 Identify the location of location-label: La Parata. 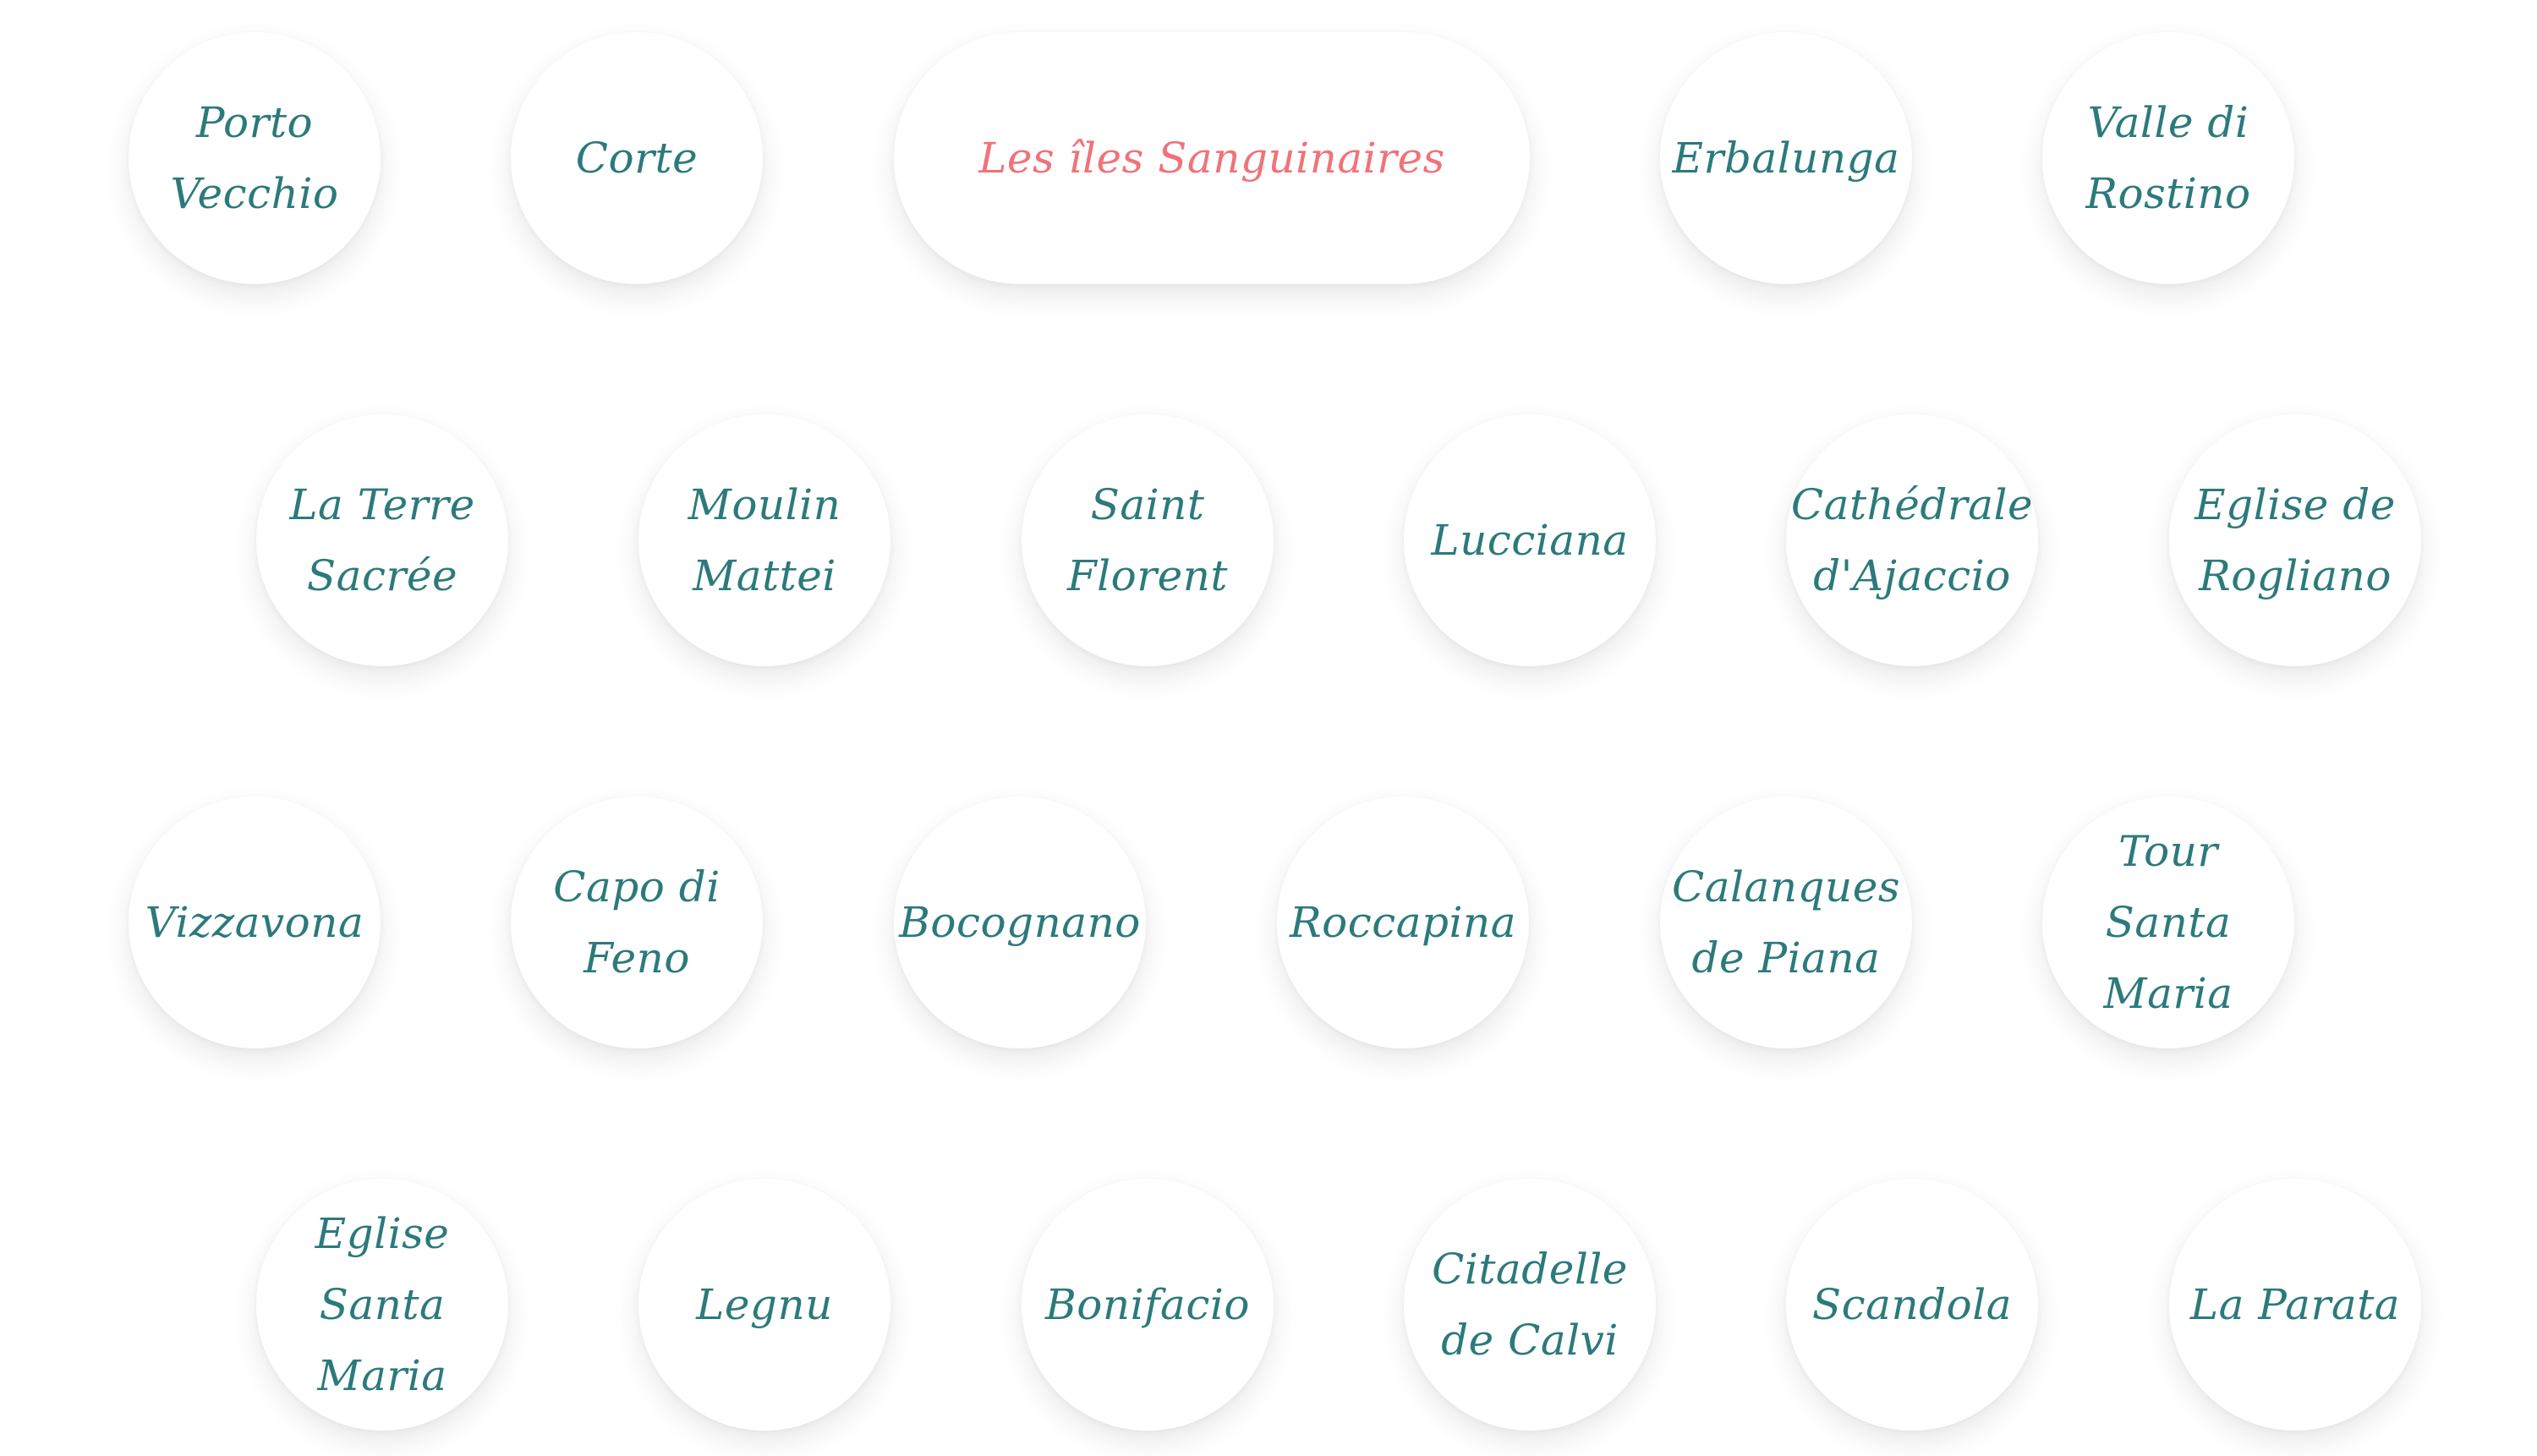
(2295, 1305).